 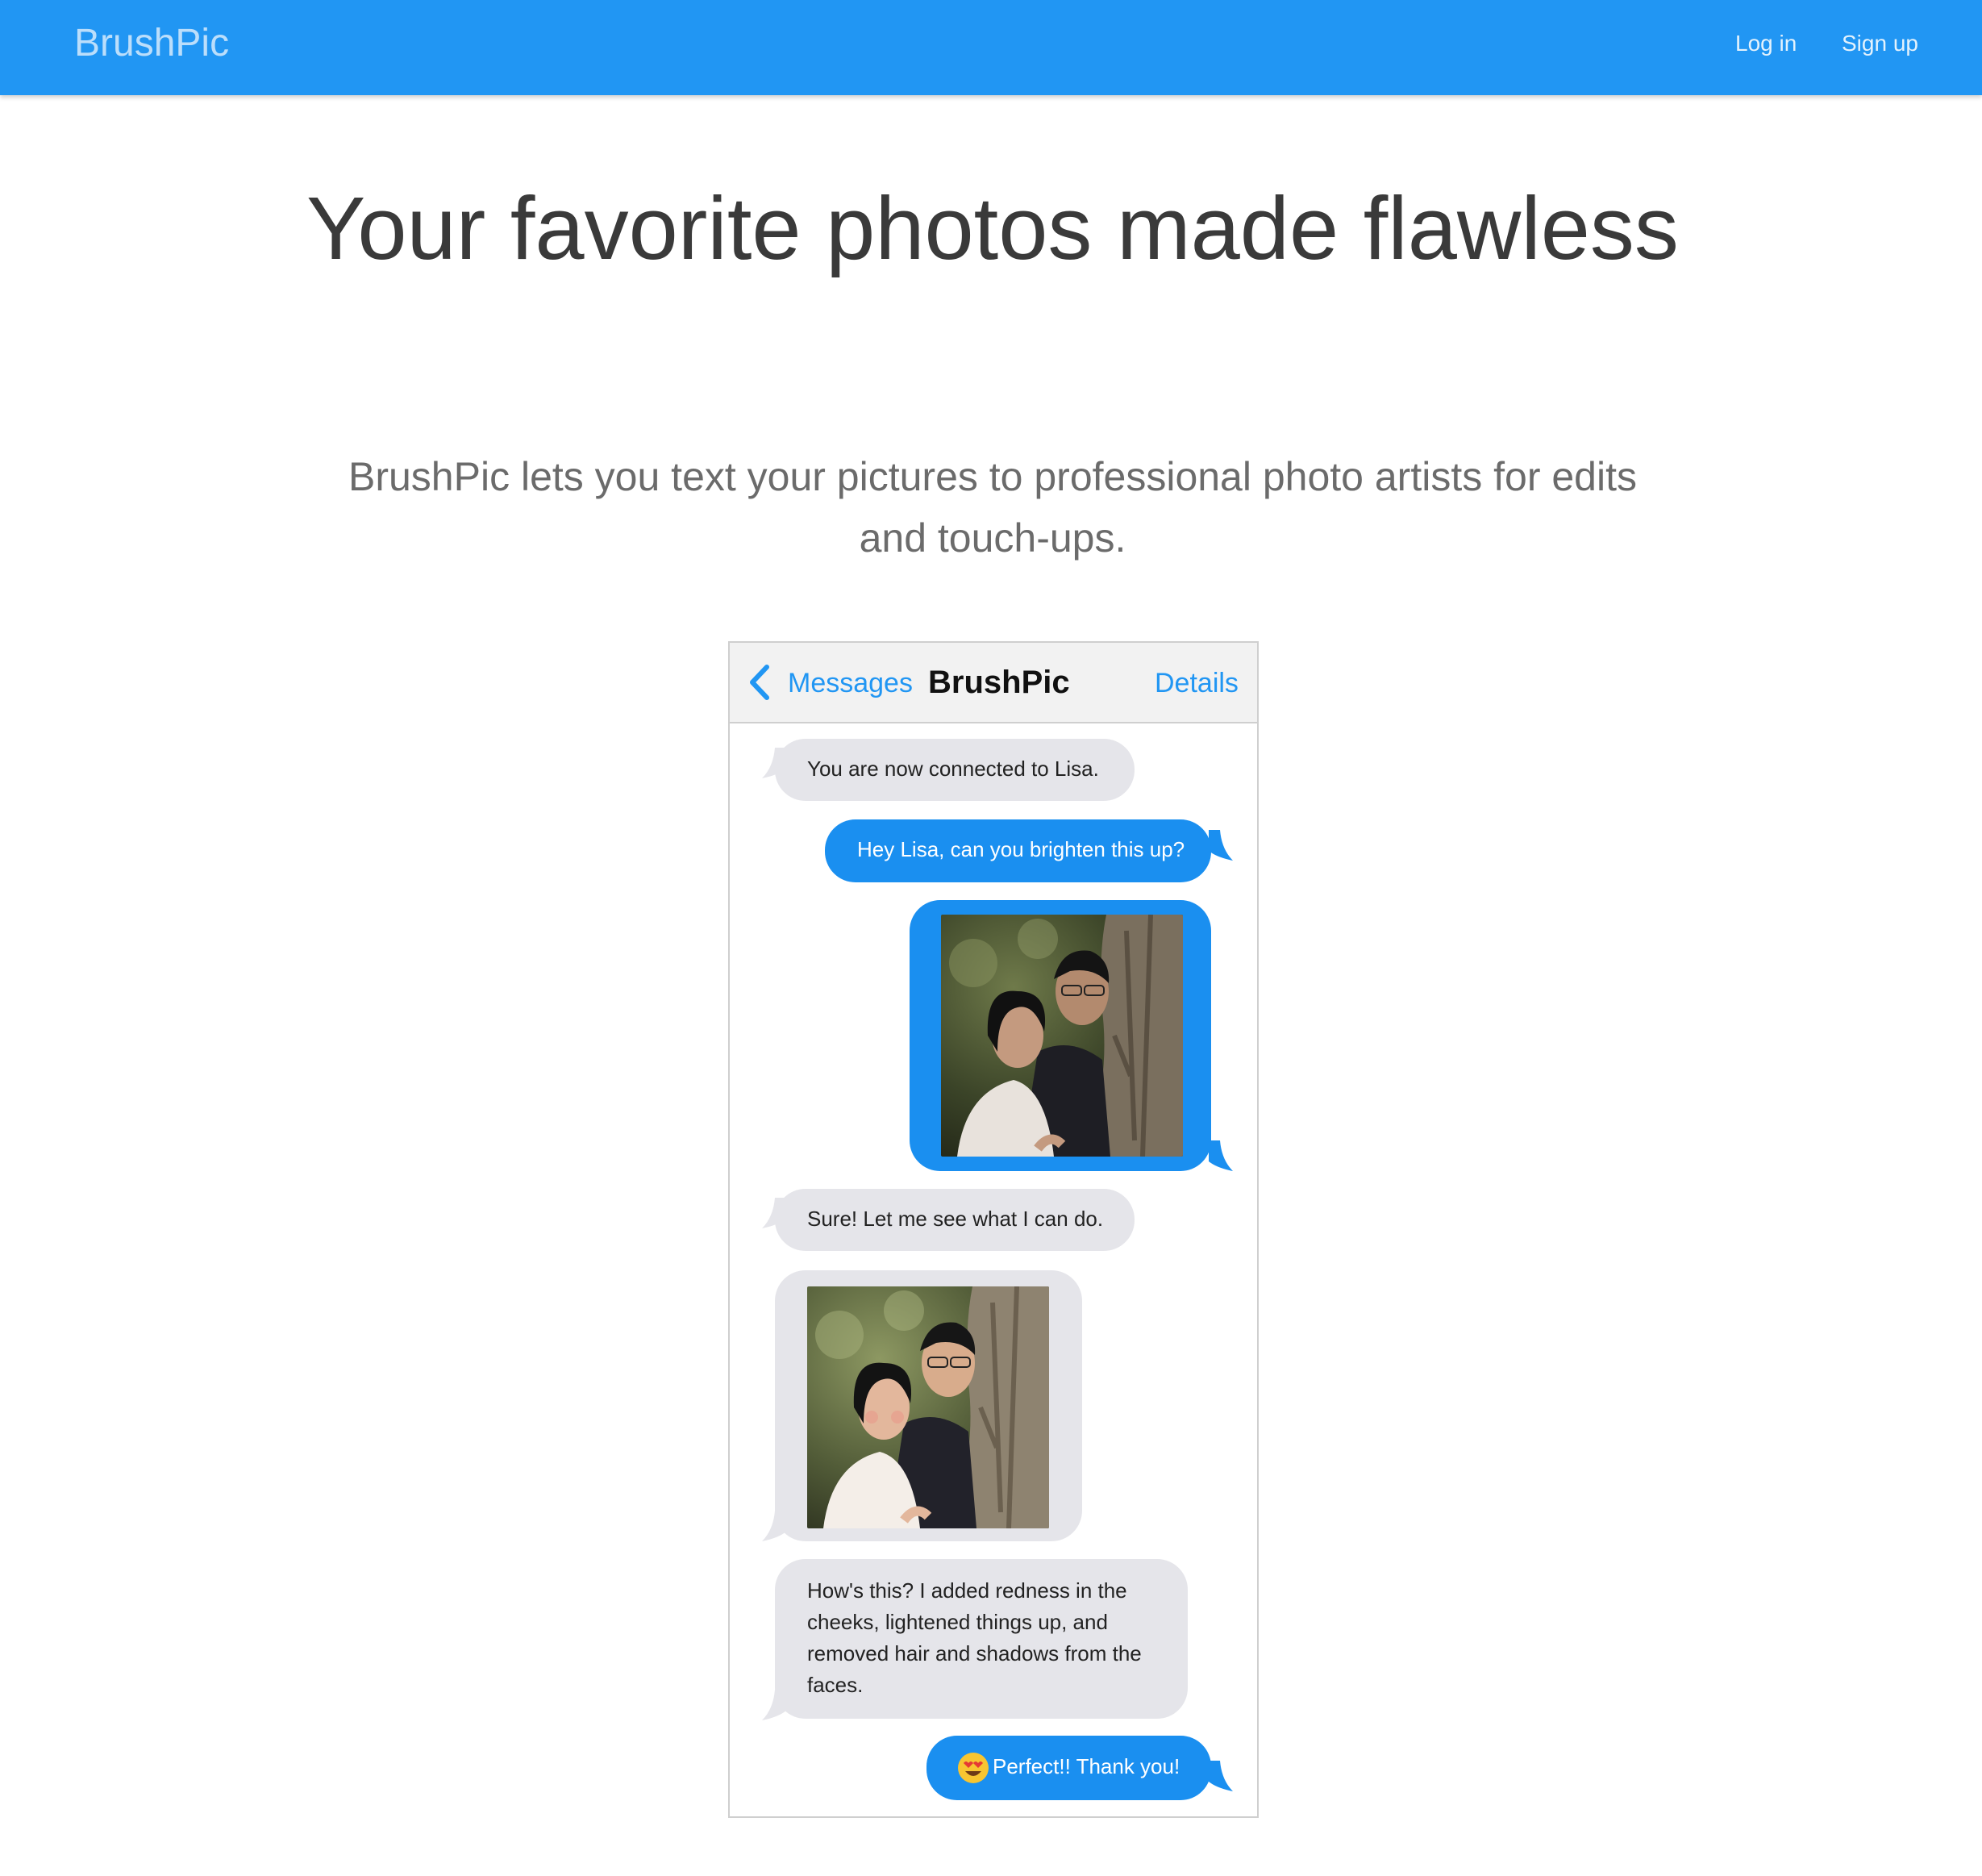 What do you see at coordinates (759, 682) in the screenshot?
I see `chevron-left-icon` at bounding box center [759, 682].